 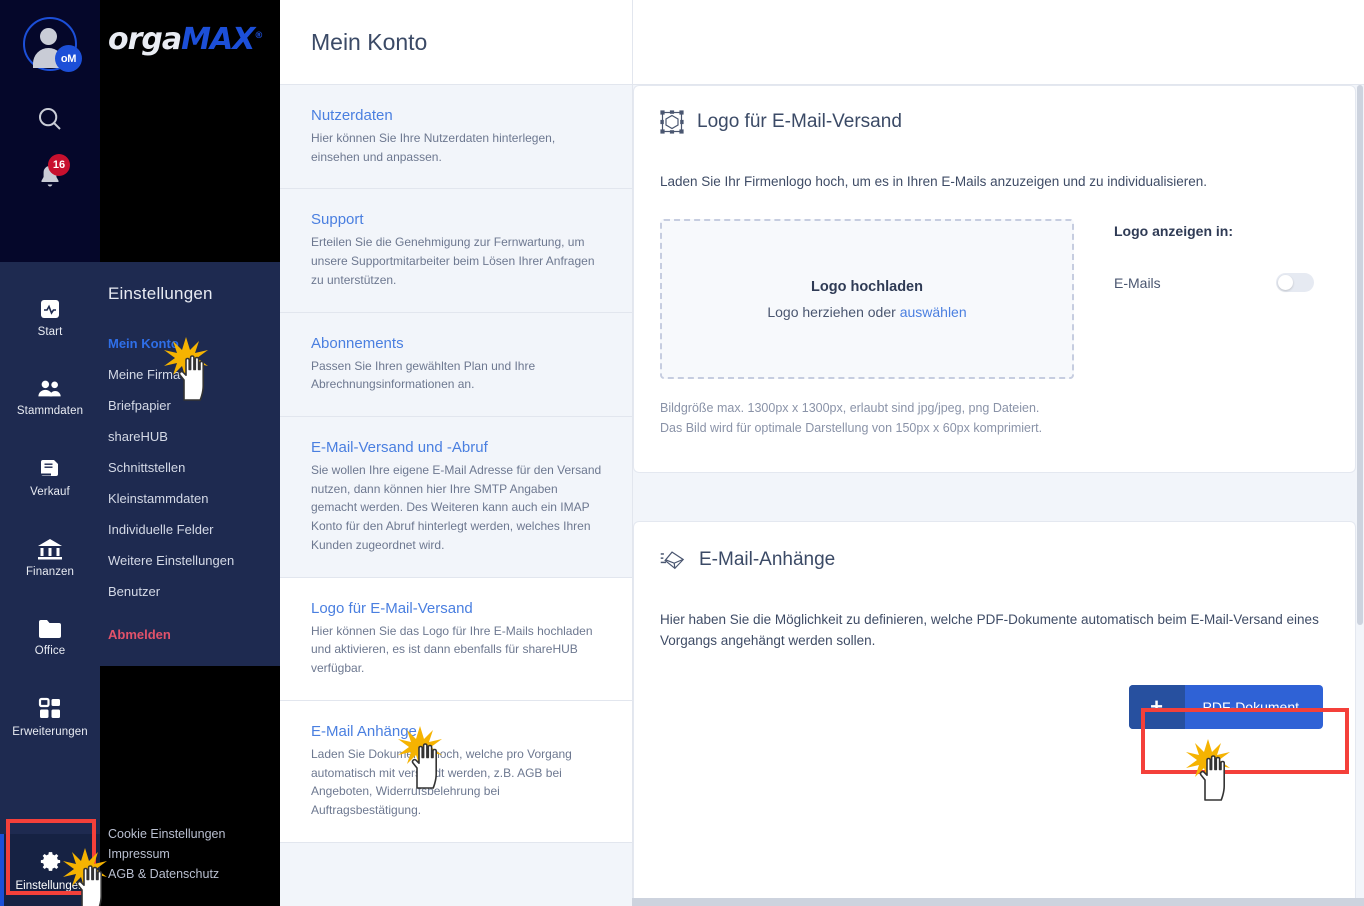 I want to click on sidebar-item-label: Stammdaten, so click(x=50, y=411).